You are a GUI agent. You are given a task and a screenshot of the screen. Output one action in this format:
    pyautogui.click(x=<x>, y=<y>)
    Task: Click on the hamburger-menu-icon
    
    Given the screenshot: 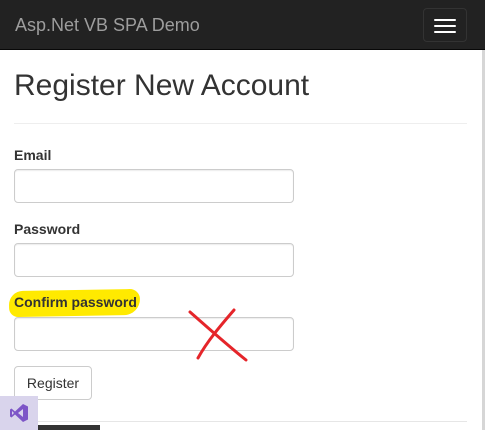 What is the action you would take?
    pyautogui.click(x=445, y=20)
    